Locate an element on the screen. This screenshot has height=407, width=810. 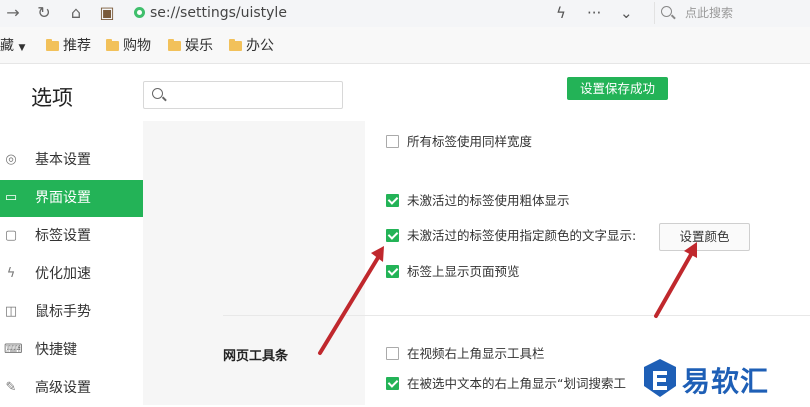
watermark-logo-icon is located at coordinates (660, 378).